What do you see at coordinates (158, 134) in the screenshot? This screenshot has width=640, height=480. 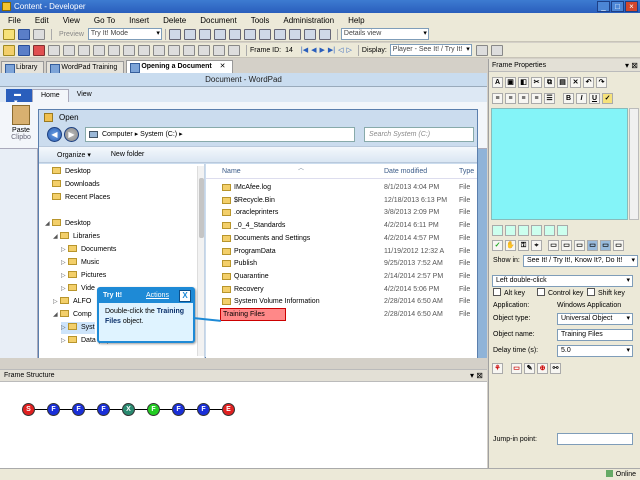 I see `breadcrumb-system-c: System (C:)` at bounding box center [158, 134].